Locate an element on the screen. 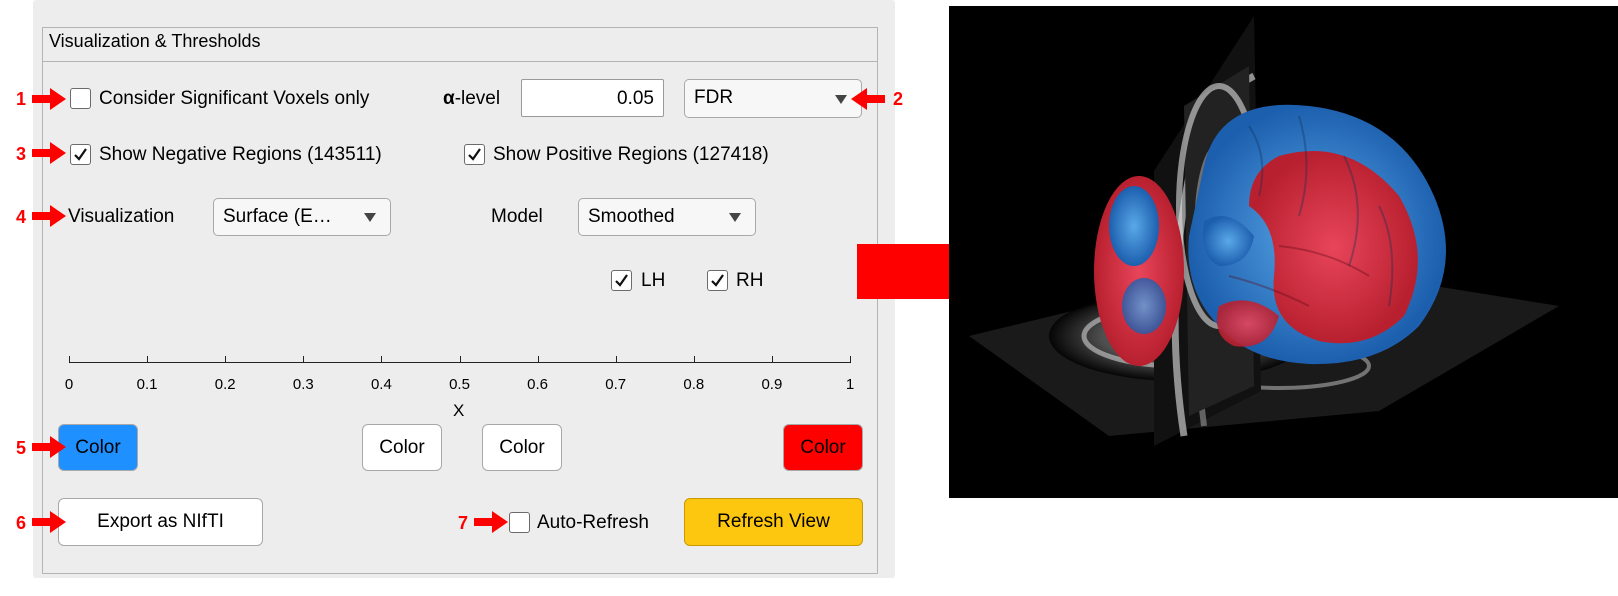 Image resolution: width=1618 pixels, height=596 pixels. lh-checkbox is located at coordinates (621, 280).